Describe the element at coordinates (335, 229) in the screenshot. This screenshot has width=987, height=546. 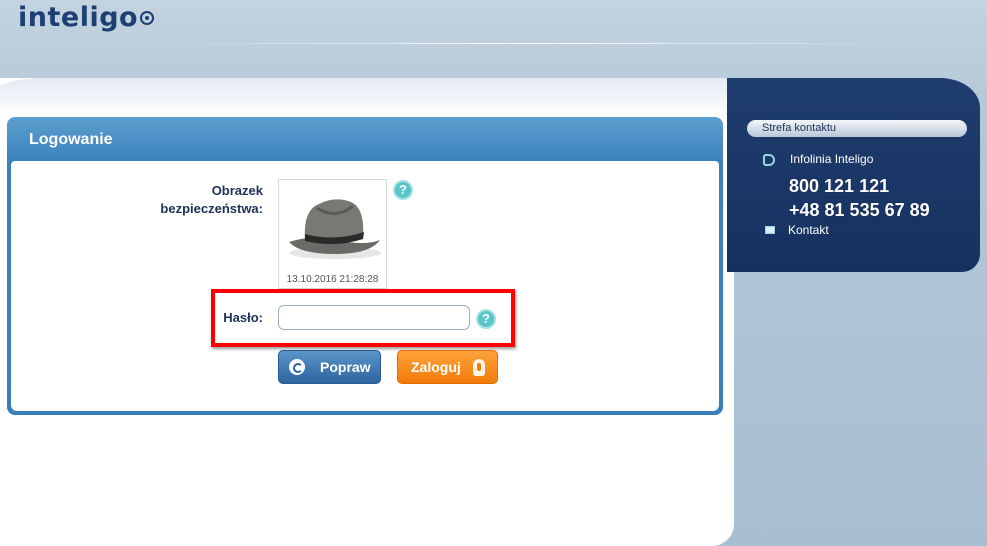
I see `hat-image` at that location.